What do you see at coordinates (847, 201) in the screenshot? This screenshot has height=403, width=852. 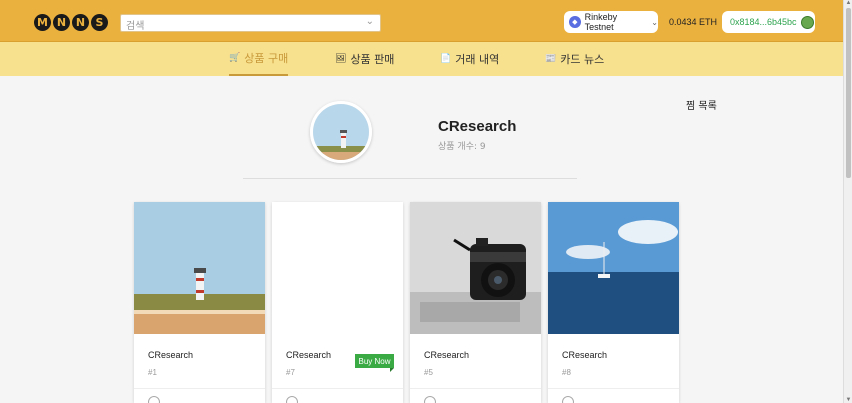 I see `page-scrollbar: ▲ ▼` at bounding box center [847, 201].